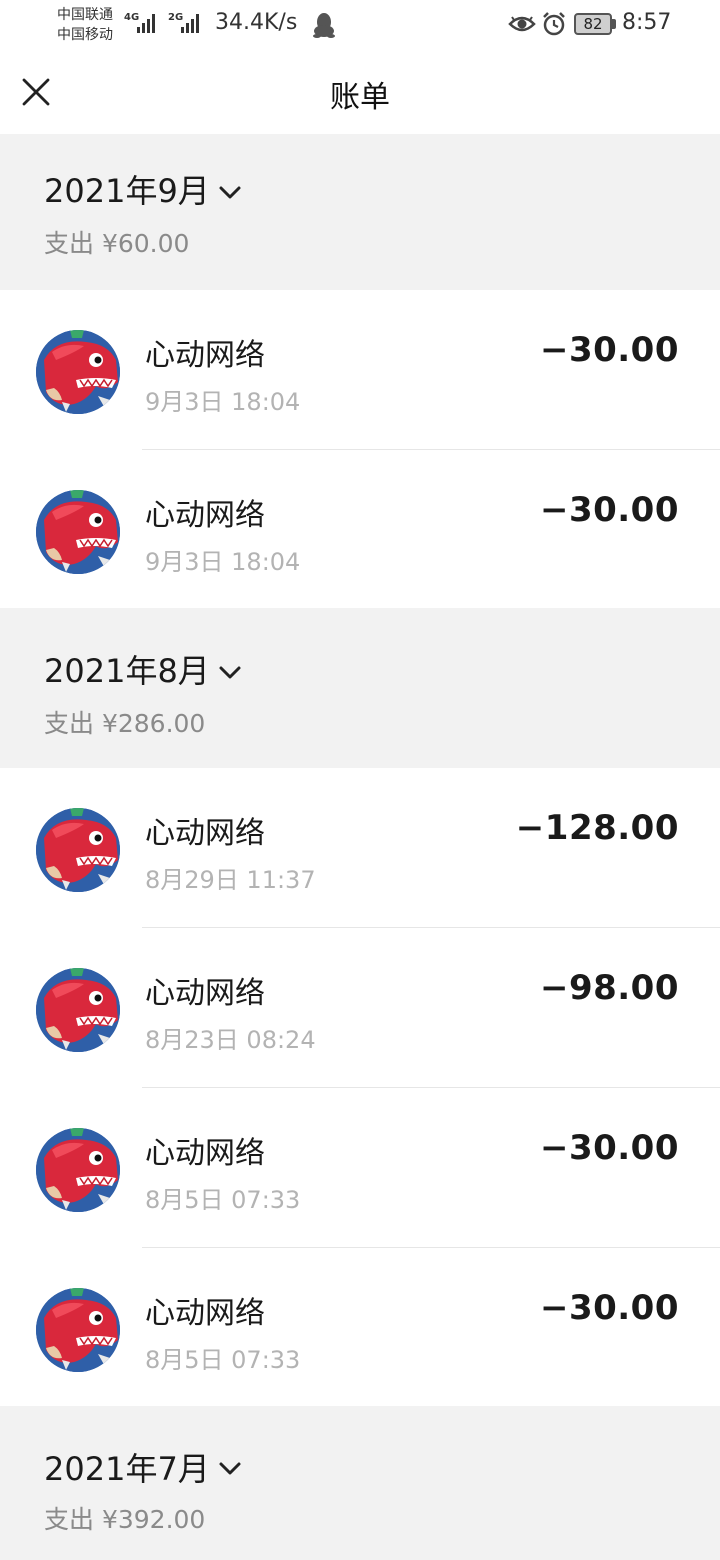 The height and width of the screenshot is (1560, 720). What do you see at coordinates (125, 723) in the screenshot?
I see `month-spend: 支出 ¥286.00` at bounding box center [125, 723].